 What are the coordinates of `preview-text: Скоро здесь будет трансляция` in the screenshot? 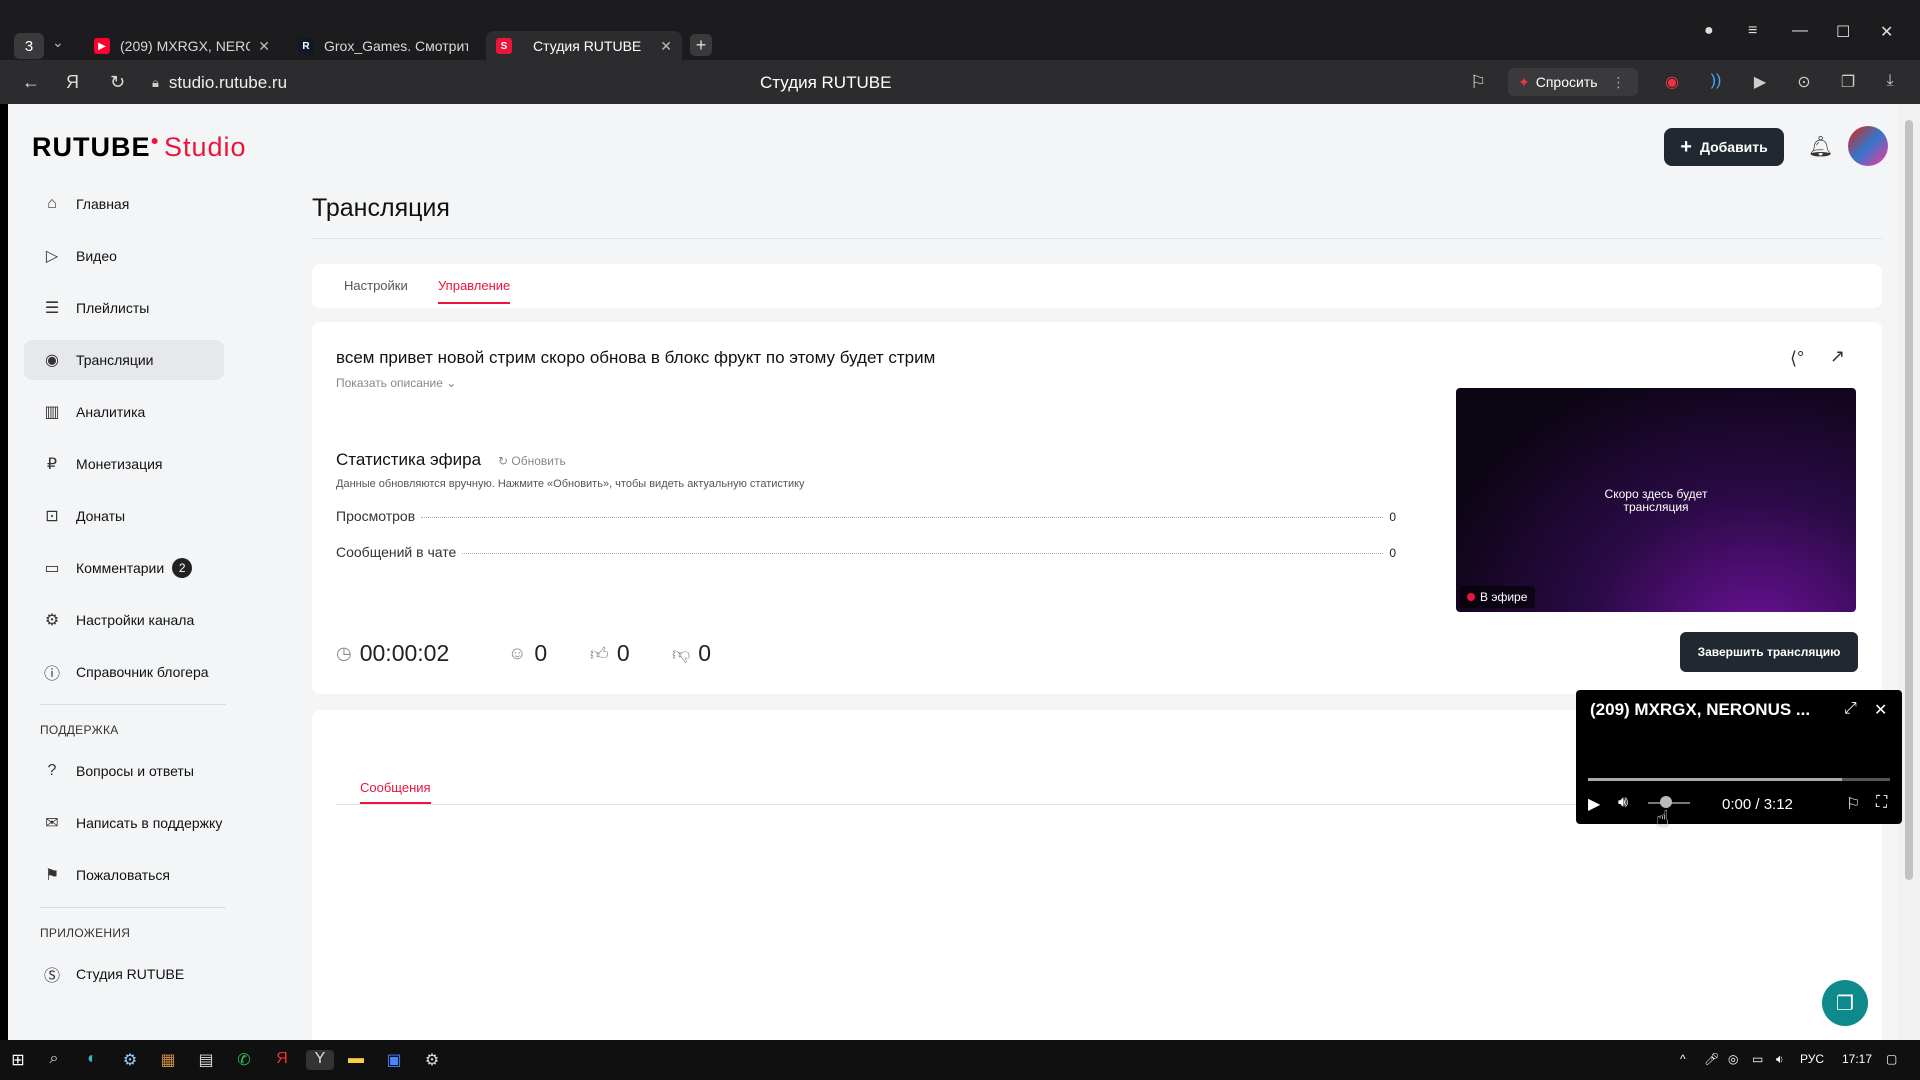 It's located at (1656, 501).